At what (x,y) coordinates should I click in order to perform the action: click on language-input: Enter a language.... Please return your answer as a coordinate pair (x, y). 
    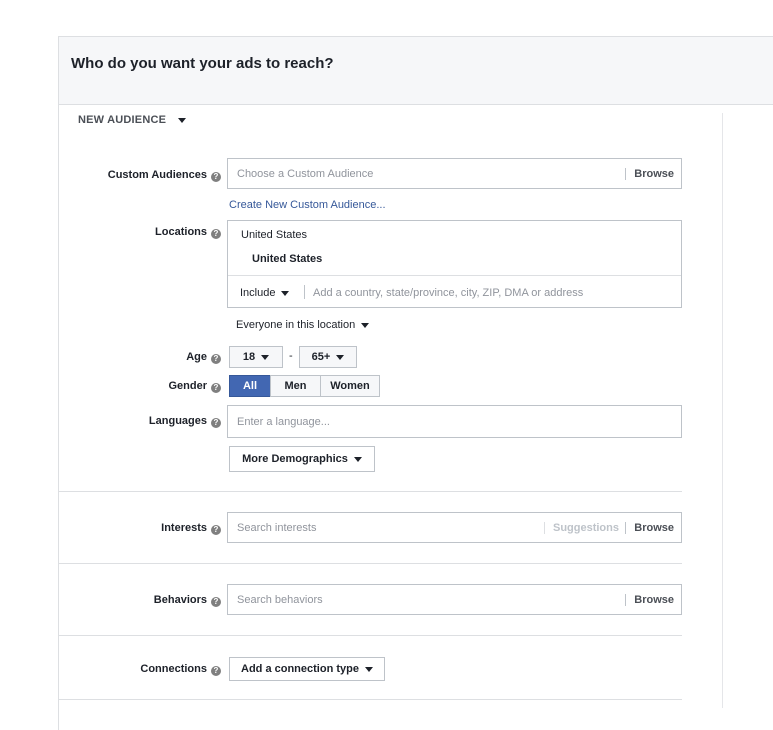
    Looking at the image, I should click on (454, 421).